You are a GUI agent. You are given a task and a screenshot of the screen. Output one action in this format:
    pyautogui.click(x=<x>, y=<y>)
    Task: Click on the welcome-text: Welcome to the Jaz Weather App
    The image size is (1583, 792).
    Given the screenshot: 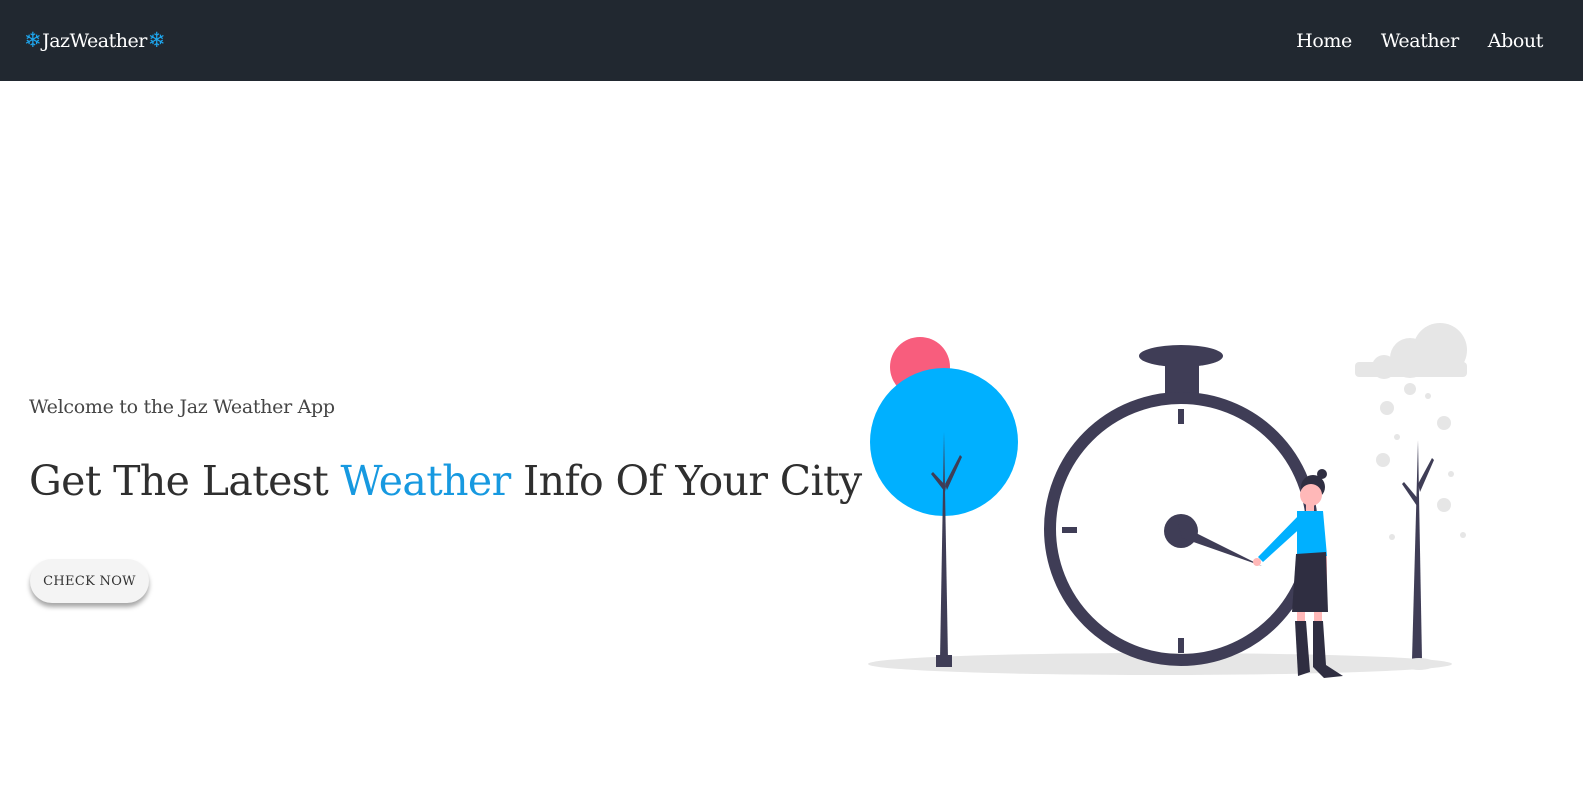 What is the action you would take?
    pyautogui.click(x=182, y=407)
    